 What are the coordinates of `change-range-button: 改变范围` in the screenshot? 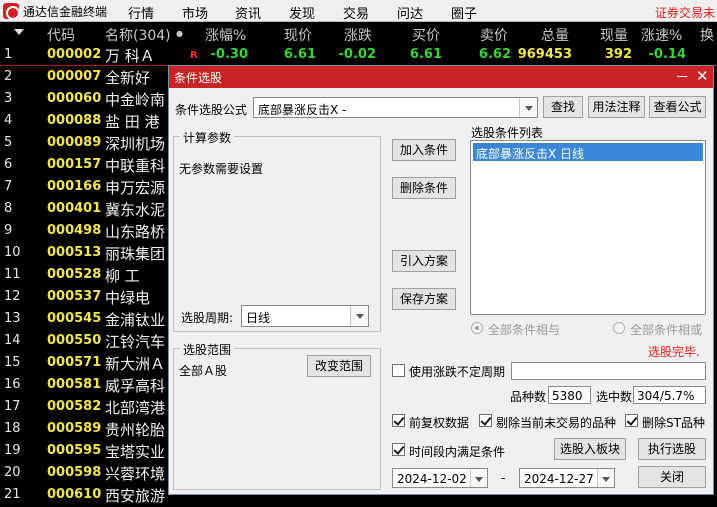 It's located at (339, 366).